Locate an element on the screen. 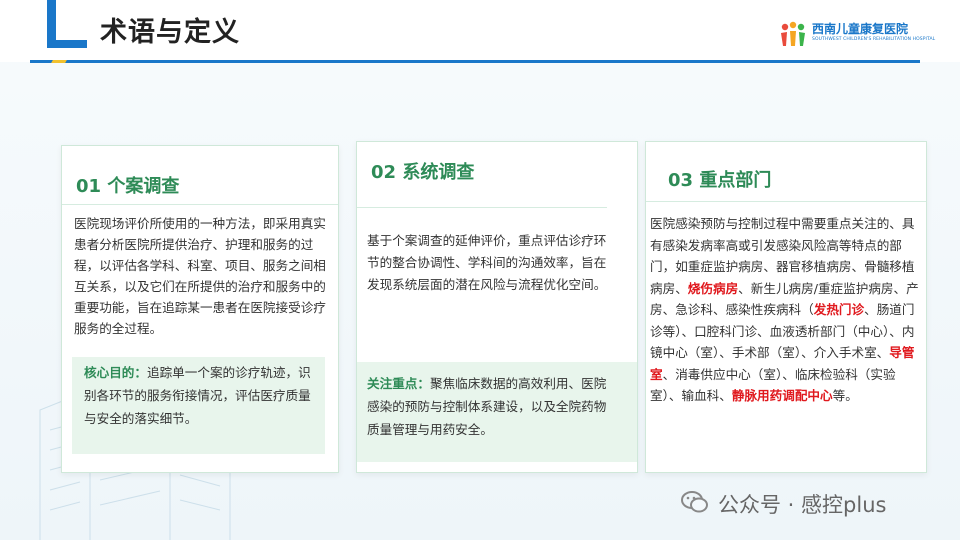 This screenshot has height=540, width=960. header-divider-accent is located at coordinates (59, 61).